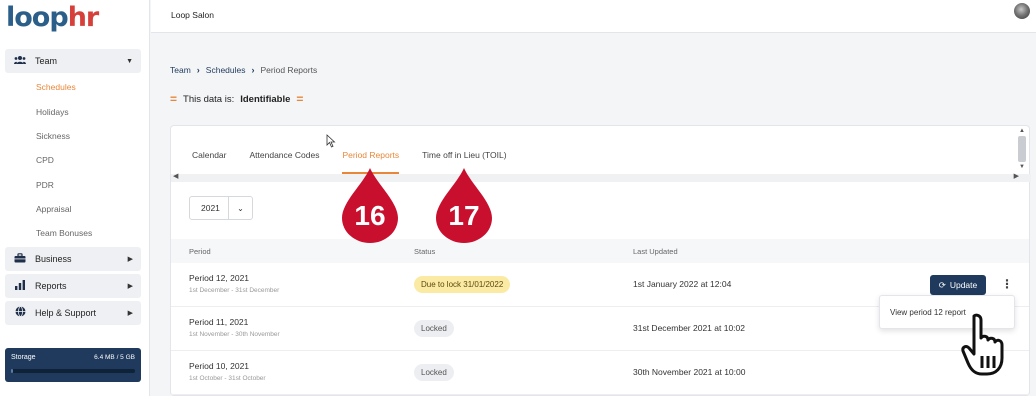 The width and height of the screenshot is (1036, 396). I want to click on tab-calendar: Calendar, so click(209, 150).